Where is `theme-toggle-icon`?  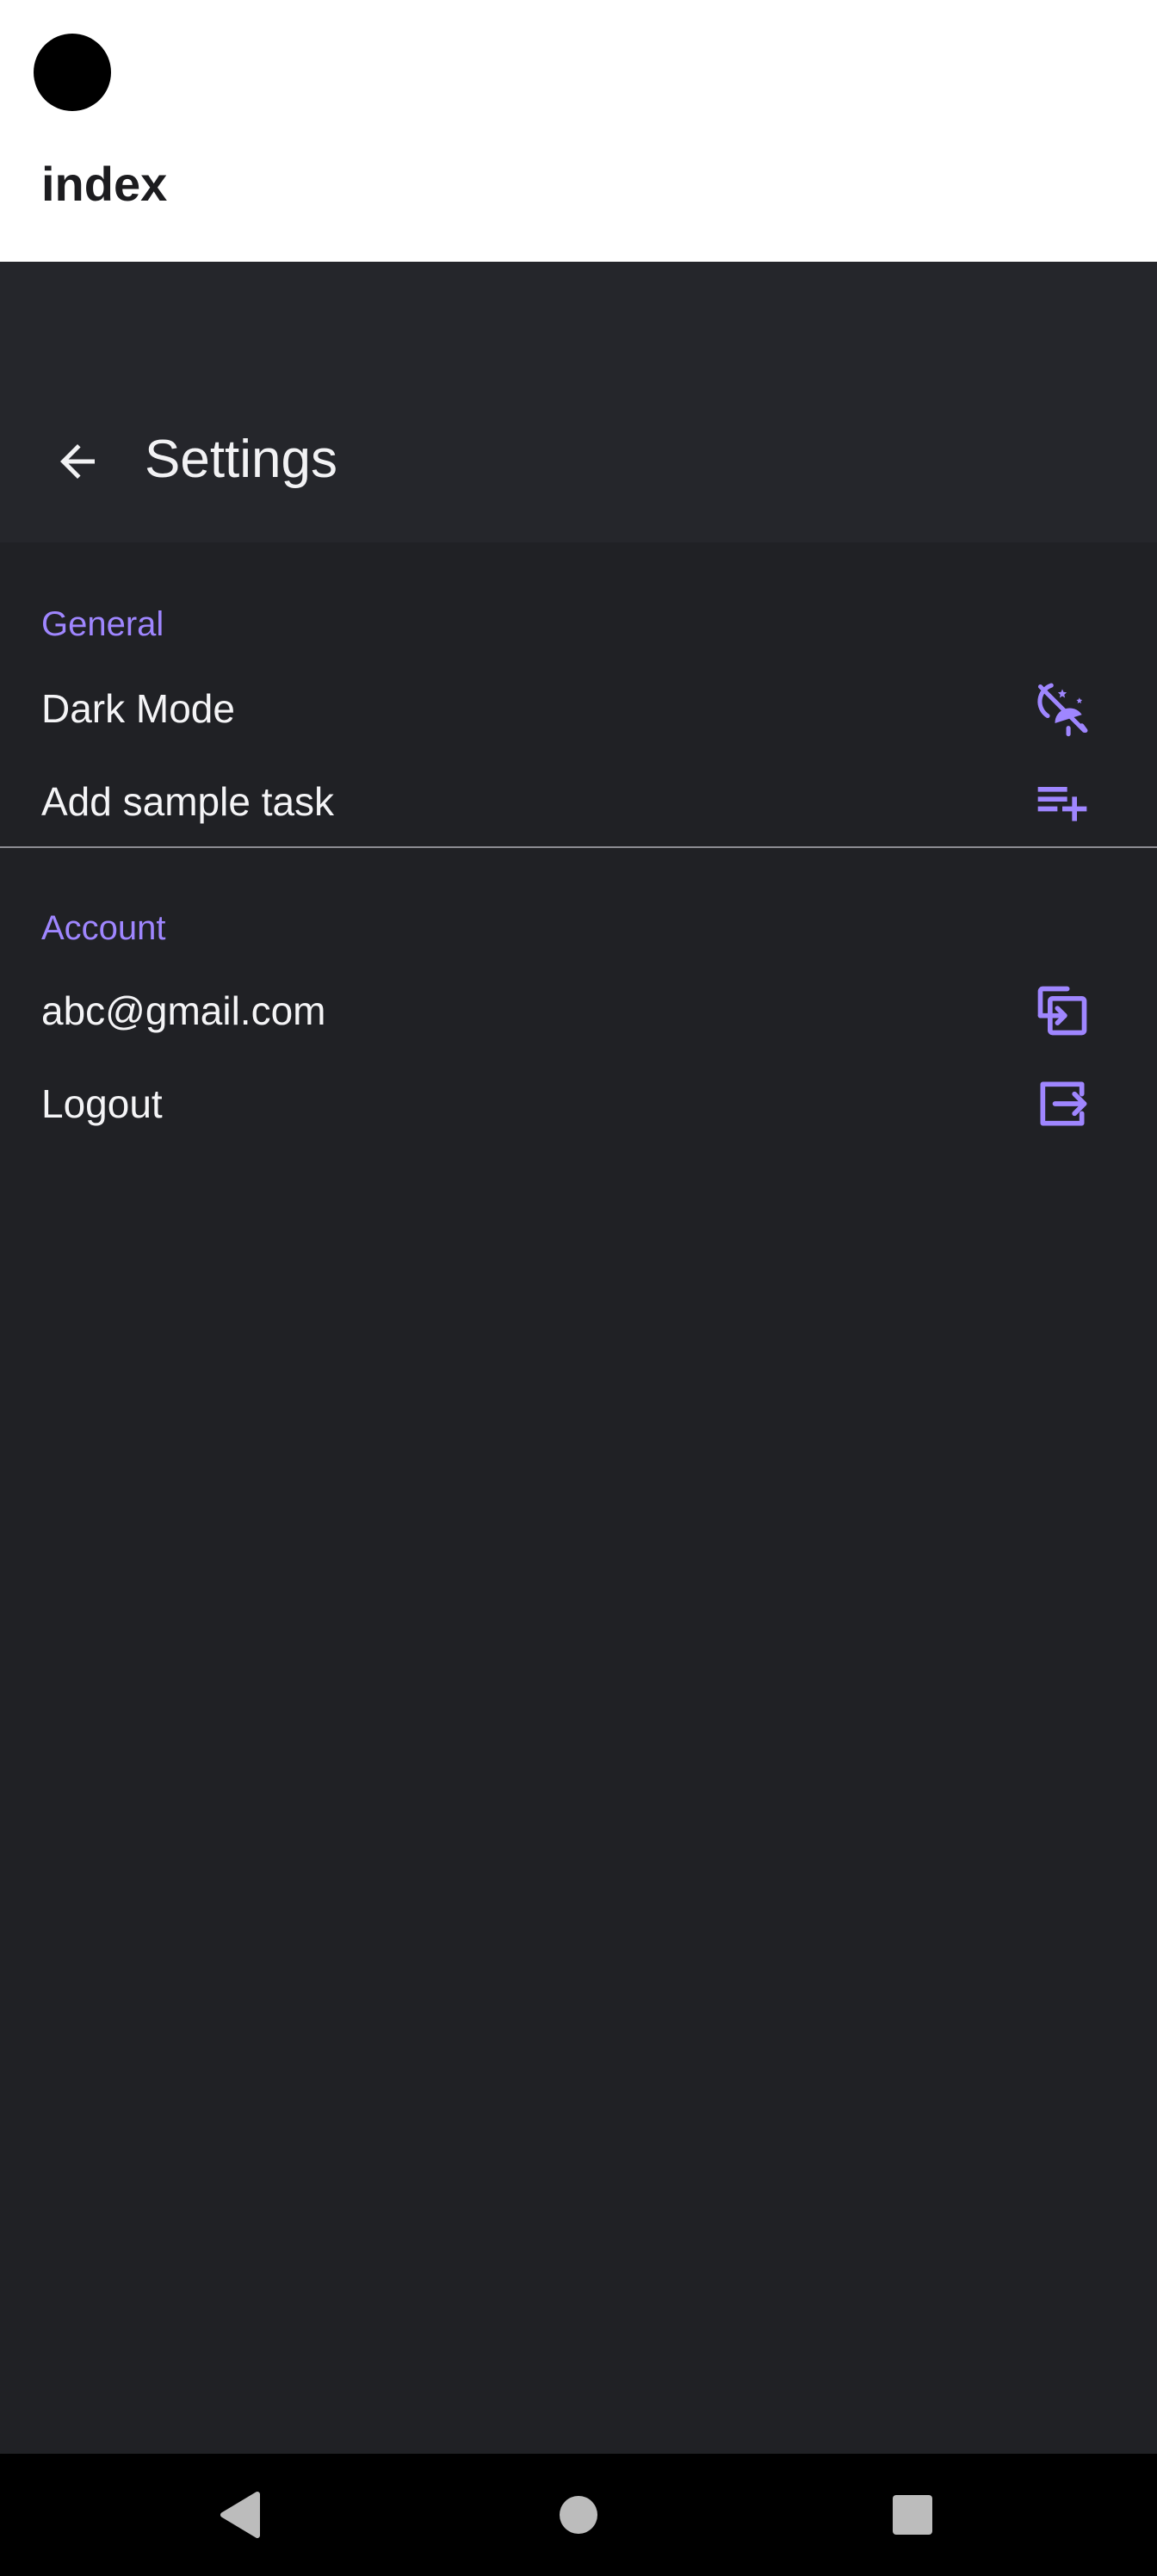
theme-toggle-icon is located at coordinates (1062, 709).